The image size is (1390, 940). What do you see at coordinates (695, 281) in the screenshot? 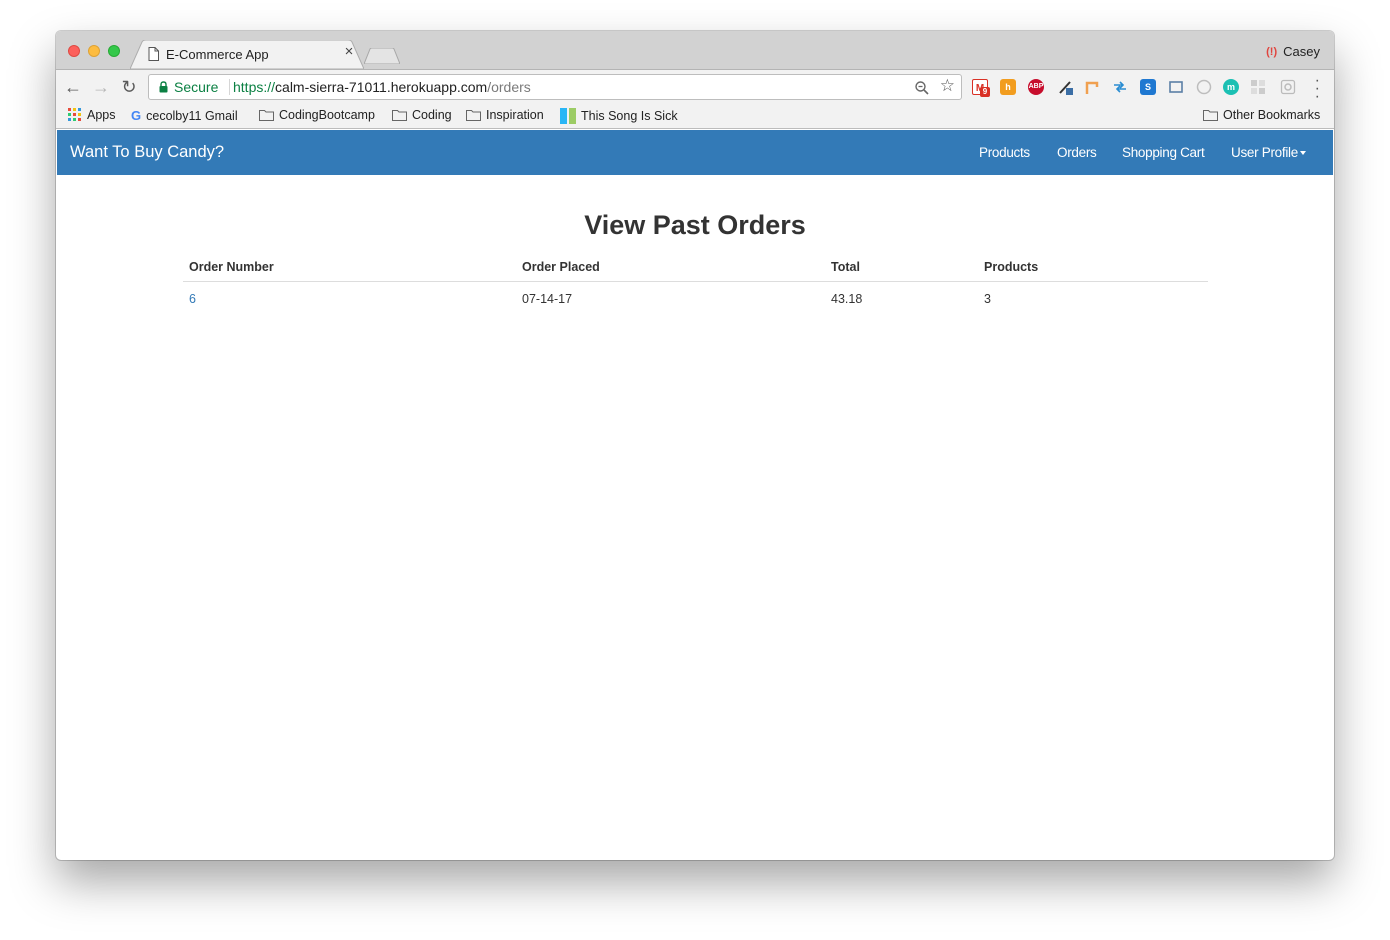
I see `table-header-divider` at bounding box center [695, 281].